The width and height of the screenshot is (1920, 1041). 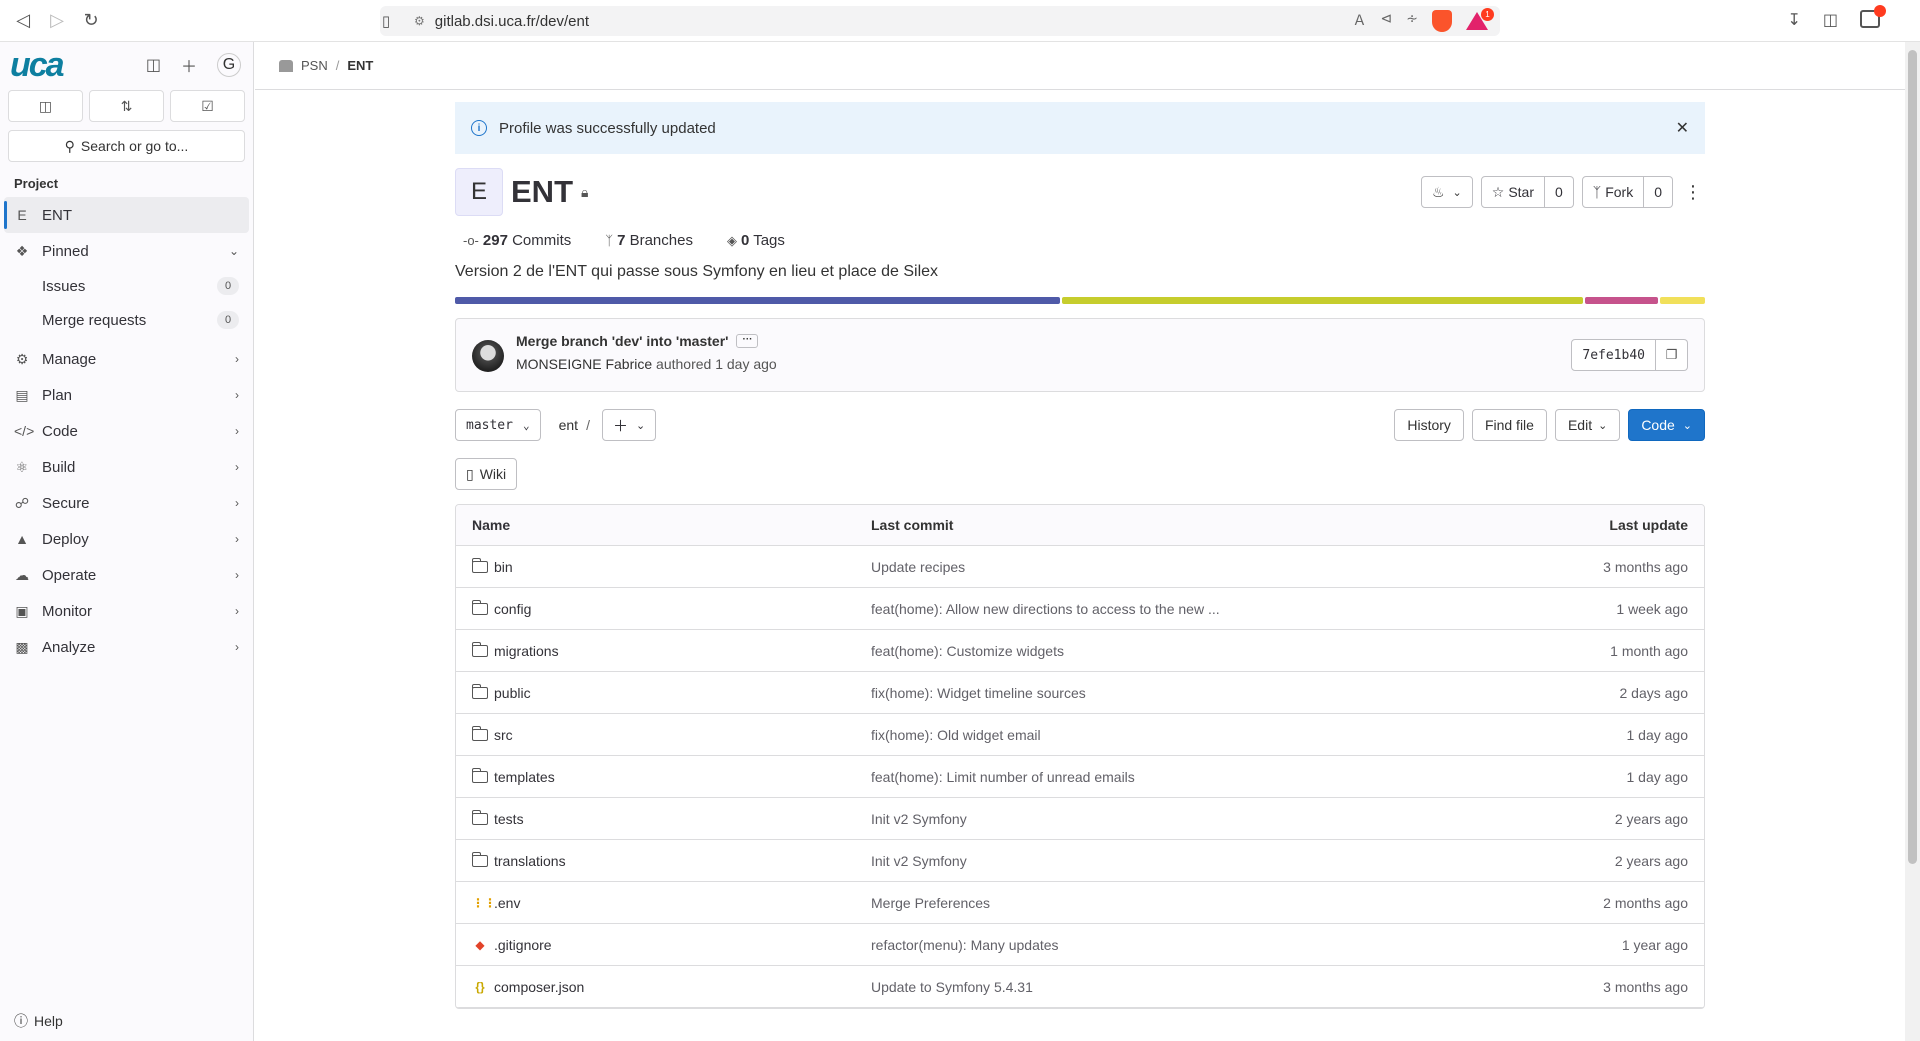 What do you see at coordinates (1171, 567) in the screenshot?
I see `file-last-commit: Update recipes` at bounding box center [1171, 567].